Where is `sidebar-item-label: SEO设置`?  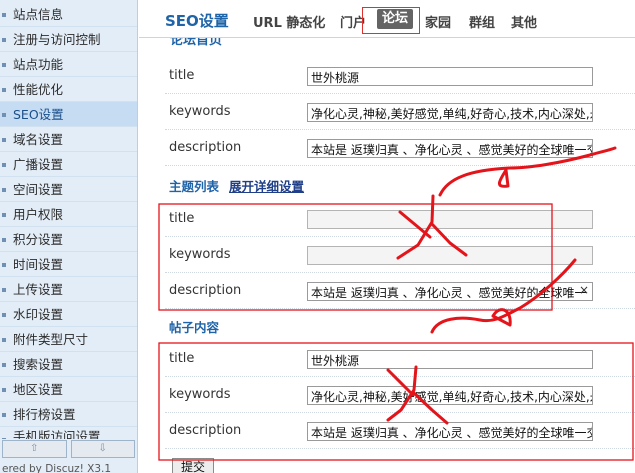
sidebar-item-label: SEO设置 is located at coordinates (38, 114).